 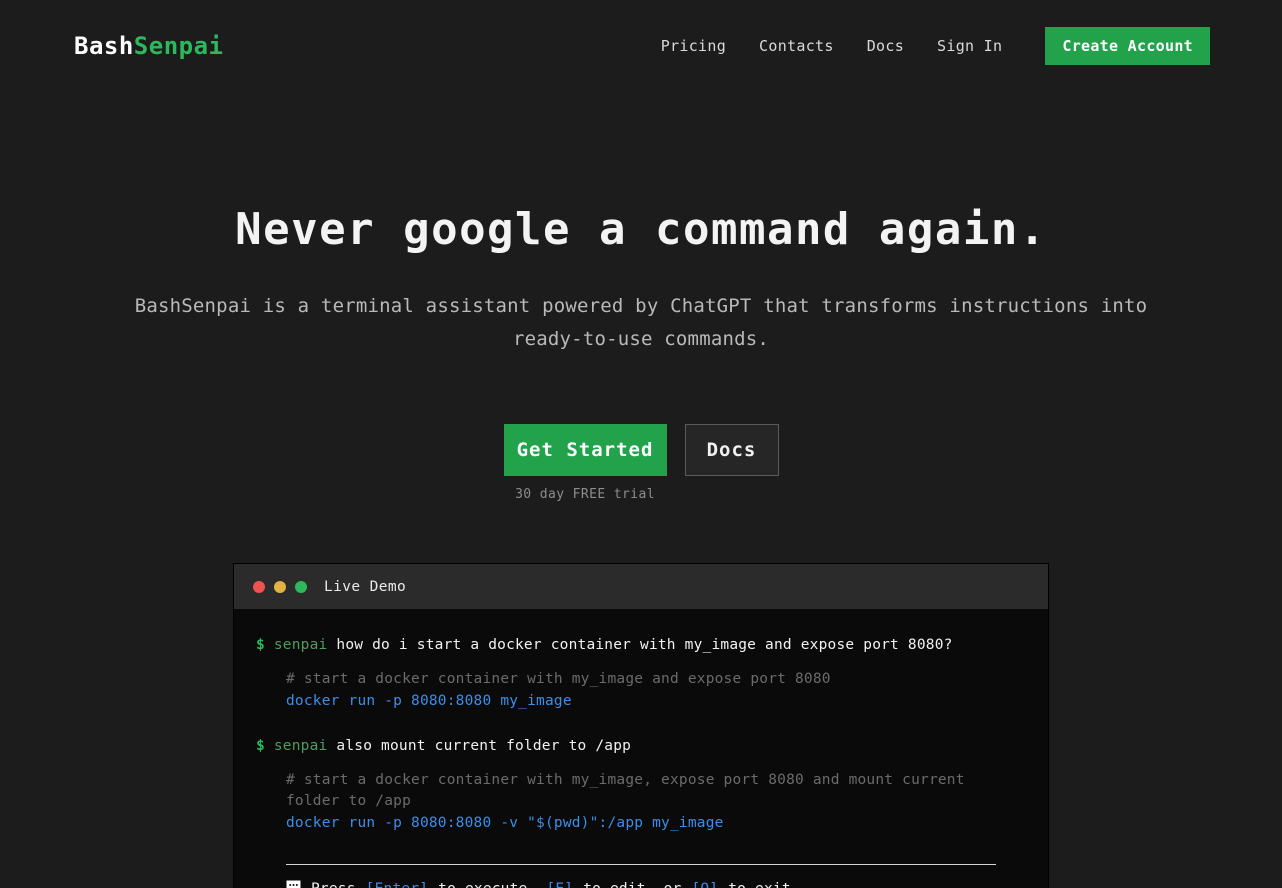 What do you see at coordinates (693, 46) in the screenshot?
I see `nav-link-pricing: Pricing` at bounding box center [693, 46].